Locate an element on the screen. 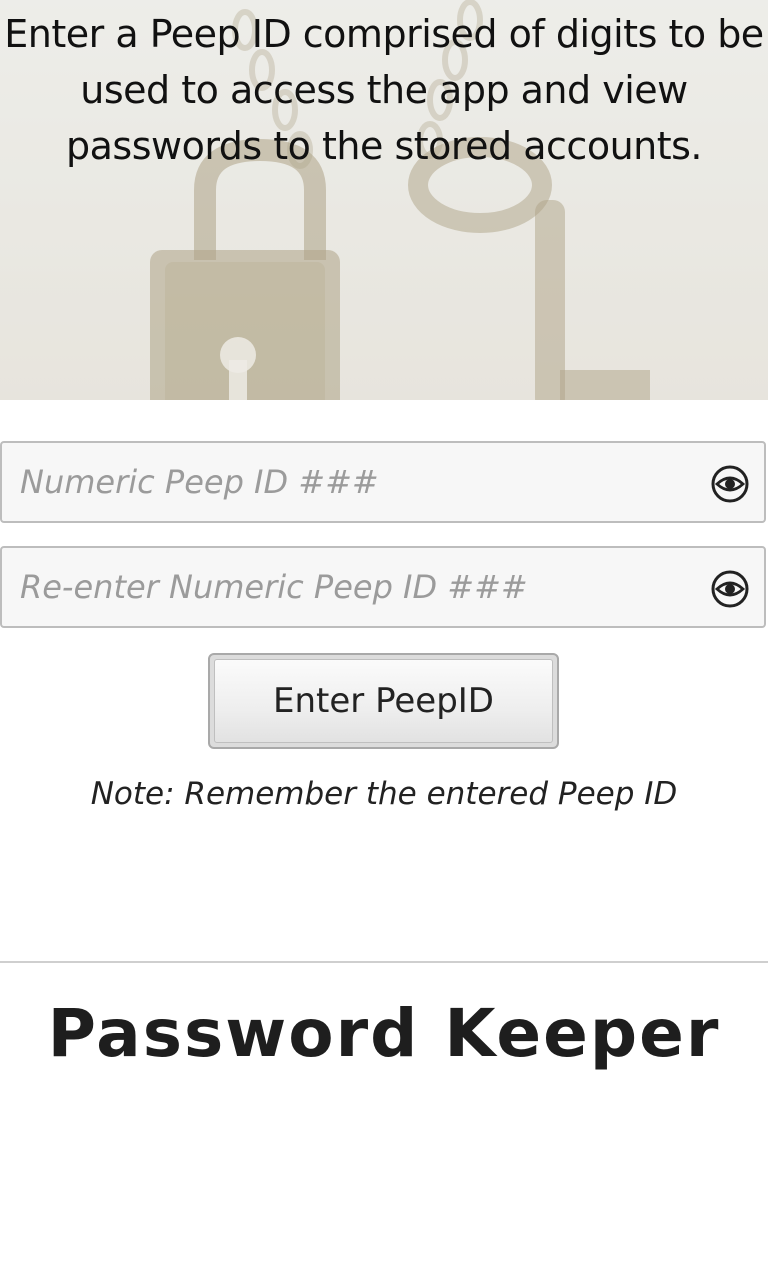  enter-peepid-button: Enter PeepID is located at coordinates (383, 701).